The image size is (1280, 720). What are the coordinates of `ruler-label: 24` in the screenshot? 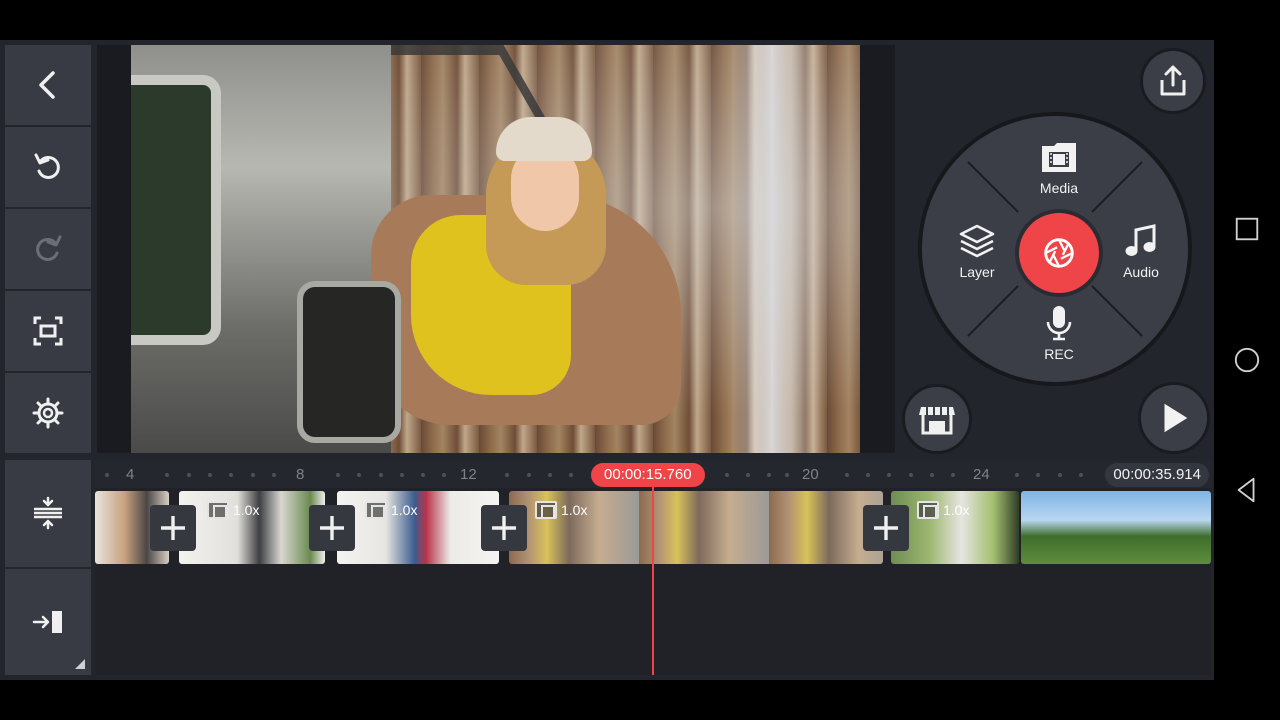 It's located at (981, 474).